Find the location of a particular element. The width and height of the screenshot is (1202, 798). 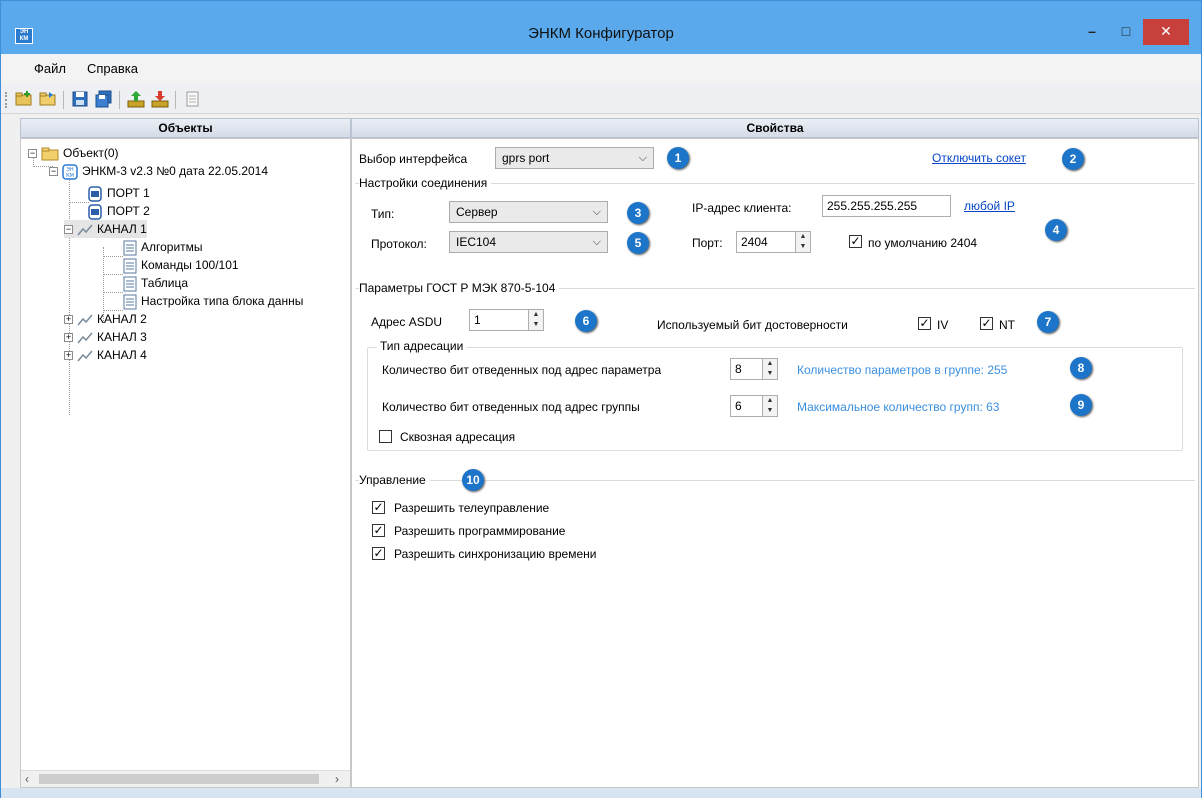

callout-badge-1: 1 is located at coordinates (678, 158).